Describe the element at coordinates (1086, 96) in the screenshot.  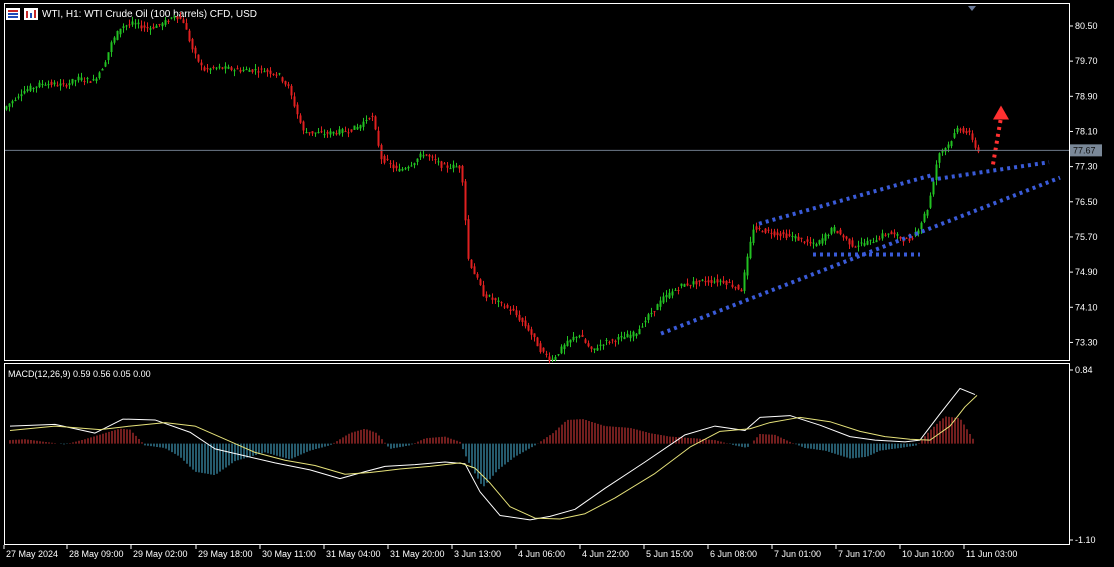
I see `price-tick-label: 78.90` at that location.